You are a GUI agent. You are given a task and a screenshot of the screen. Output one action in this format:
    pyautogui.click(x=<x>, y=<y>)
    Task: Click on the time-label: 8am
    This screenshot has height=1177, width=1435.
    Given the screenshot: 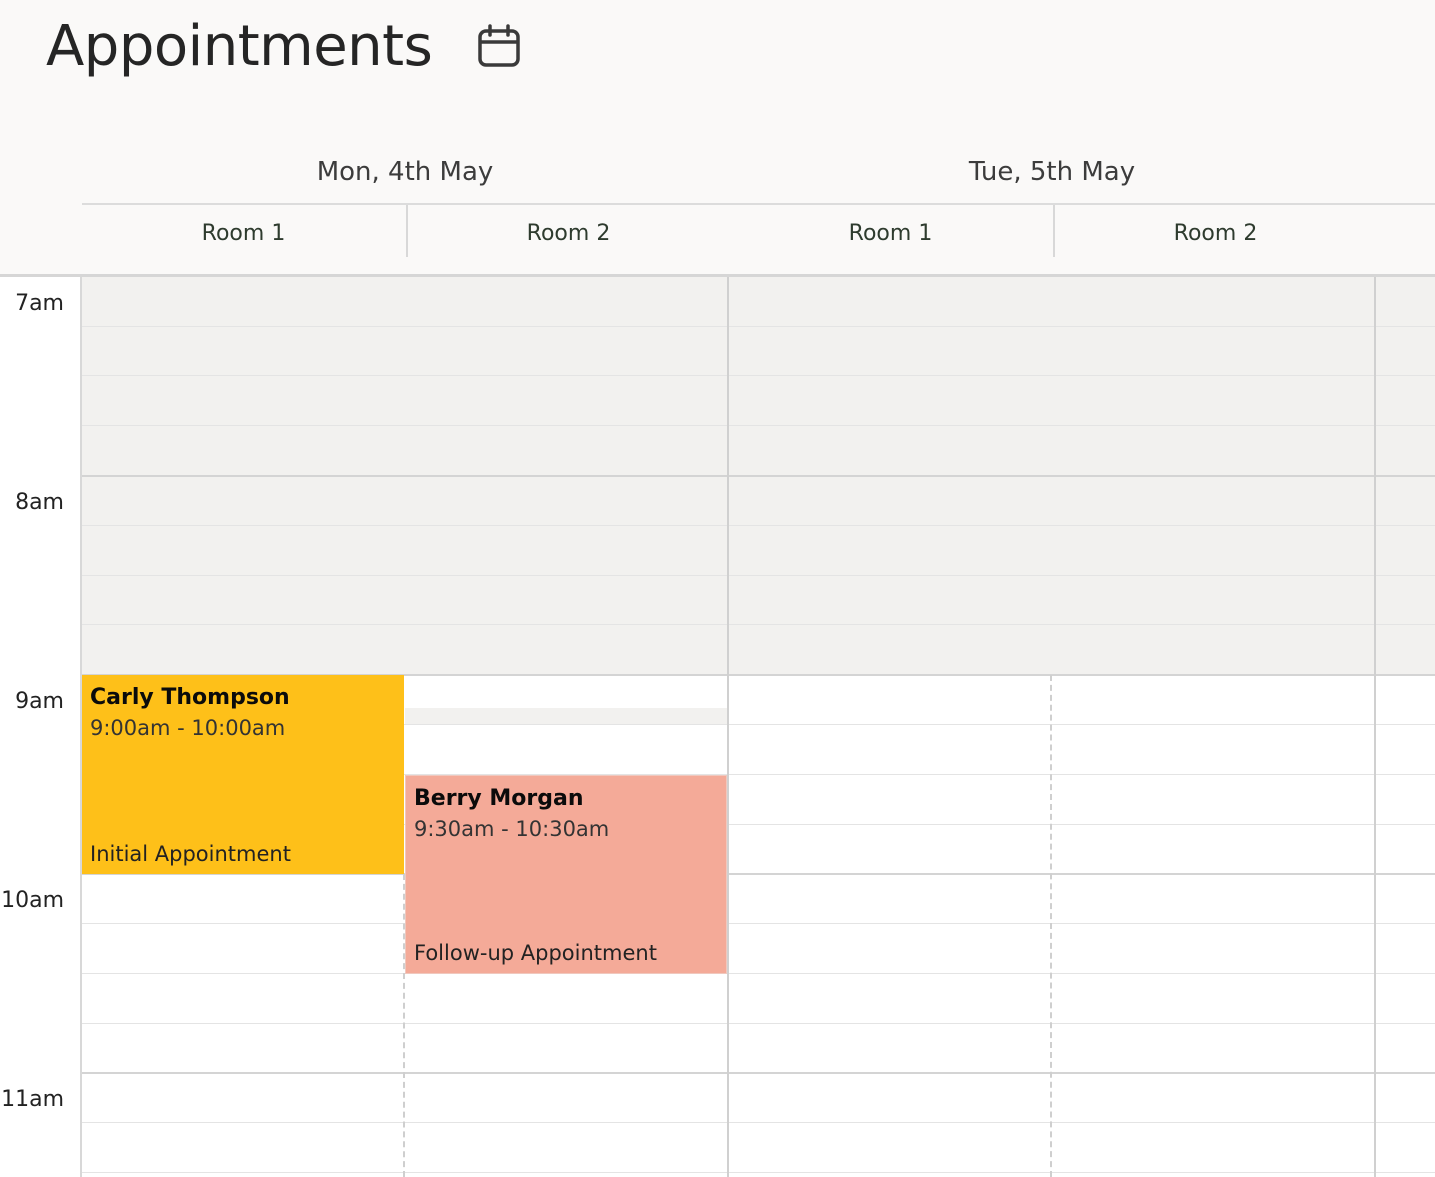 What is the action you would take?
    pyautogui.click(x=39, y=502)
    